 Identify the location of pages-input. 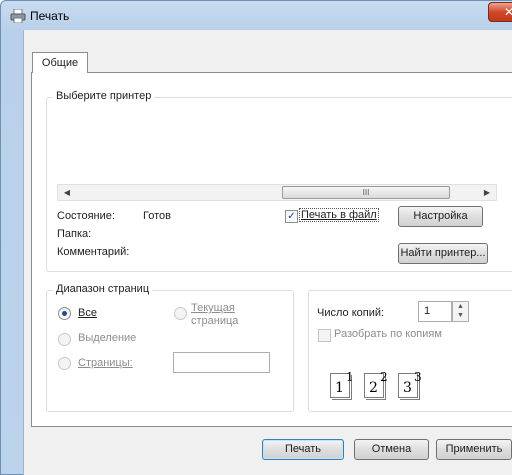
(221, 362).